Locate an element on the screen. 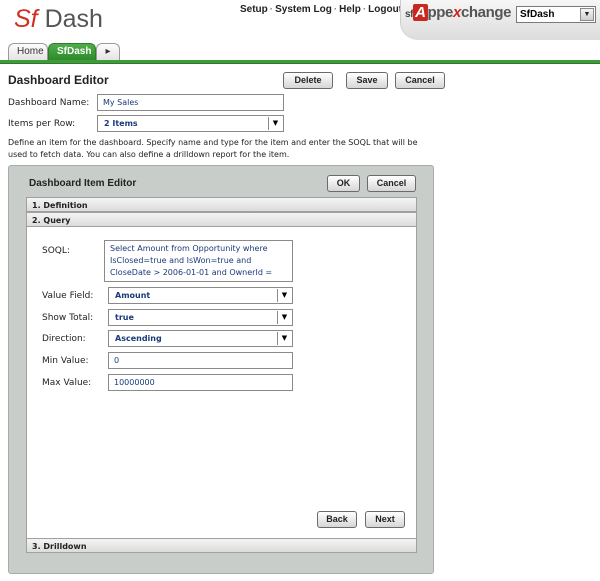 The height and width of the screenshot is (581, 600). value-field-label: Value Field: is located at coordinates (68, 296).